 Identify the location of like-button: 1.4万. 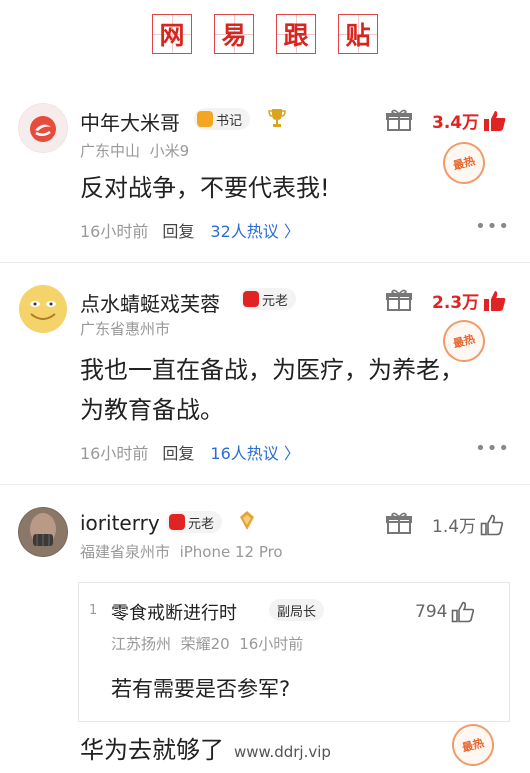
(468, 524).